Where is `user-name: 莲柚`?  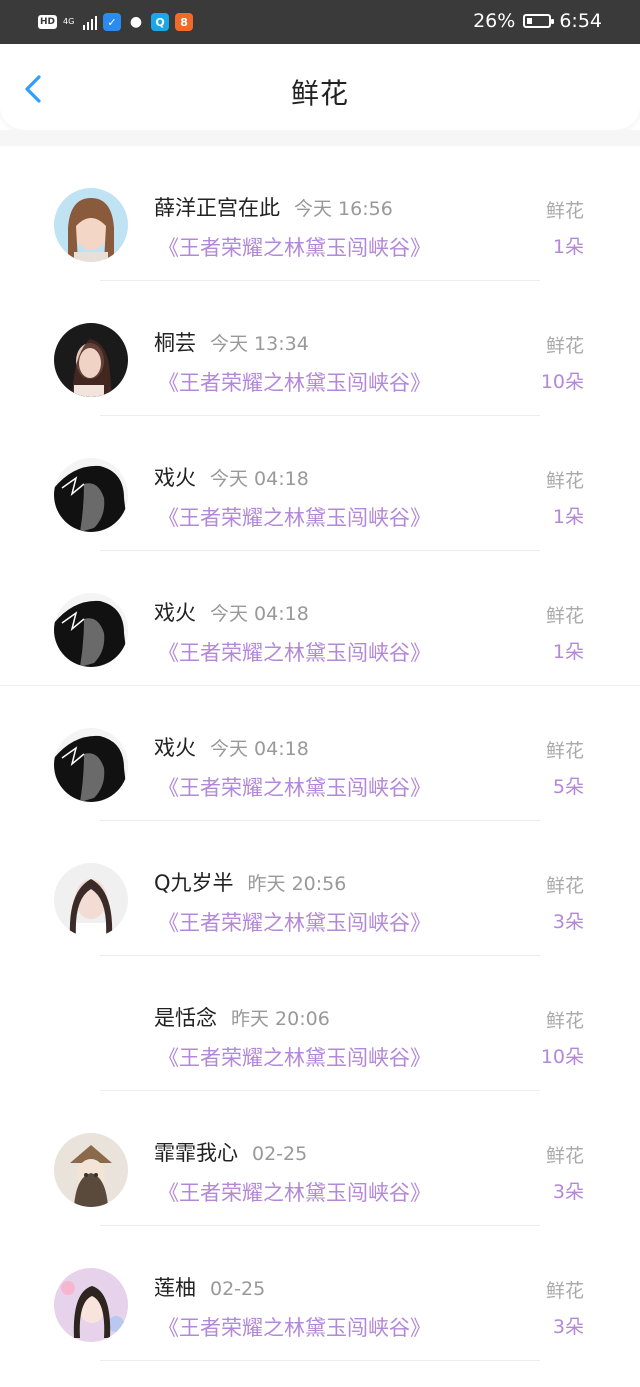
user-name: 莲柚 is located at coordinates (175, 1288).